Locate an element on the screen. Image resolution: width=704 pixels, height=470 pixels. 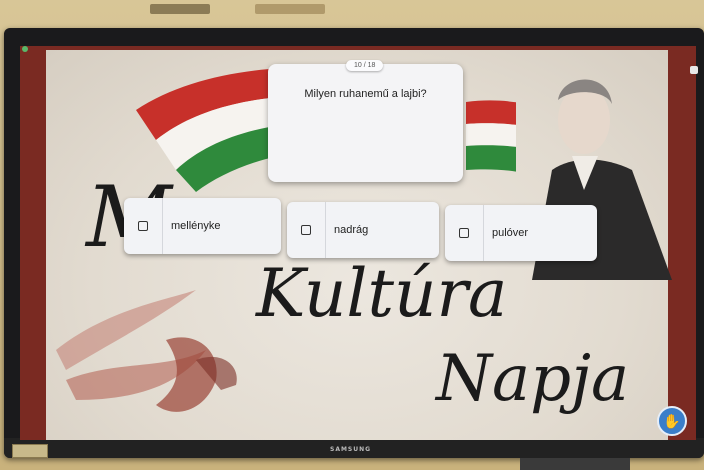
question-card: 10 / 18 Milyen ruhanemű a lajbi? is located at coordinates (365, 121).